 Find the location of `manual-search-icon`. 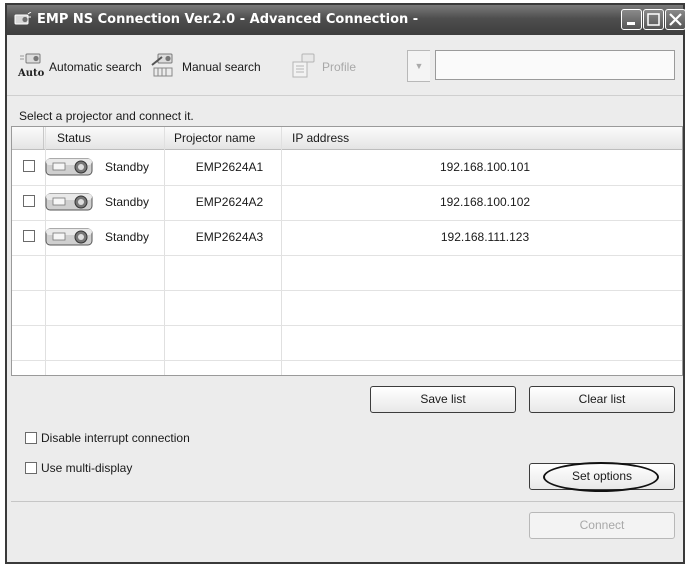

manual-search-icon is located at coordinates (162, 65).